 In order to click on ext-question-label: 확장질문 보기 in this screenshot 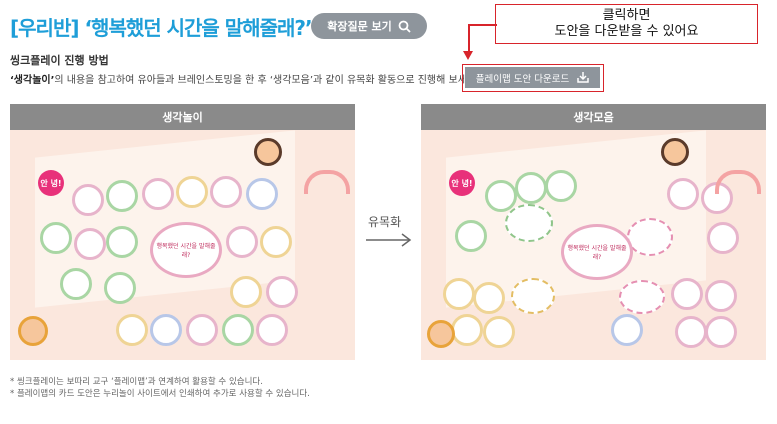, I will do `click(359, 26)`.